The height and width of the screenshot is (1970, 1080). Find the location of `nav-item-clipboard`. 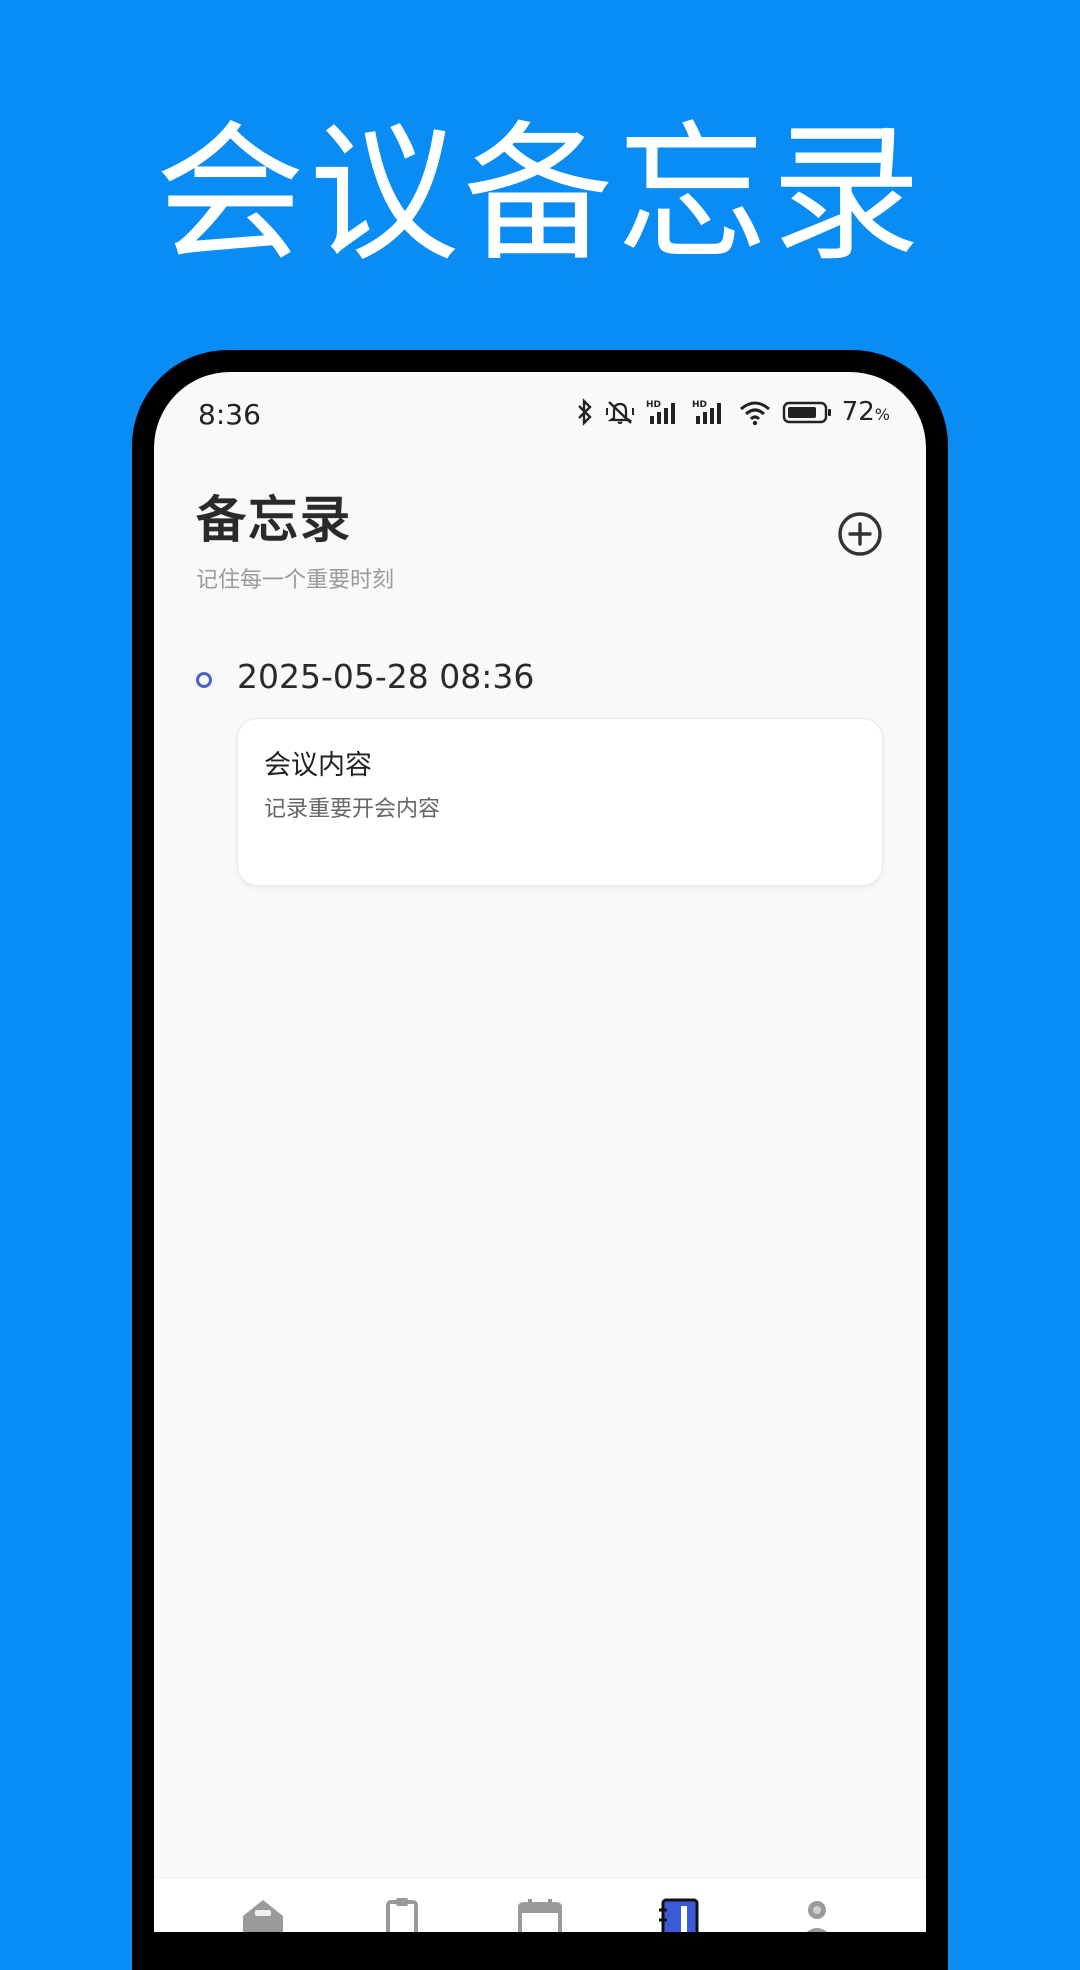

nav-item-clipboard is located at coordinates (402, 1914).